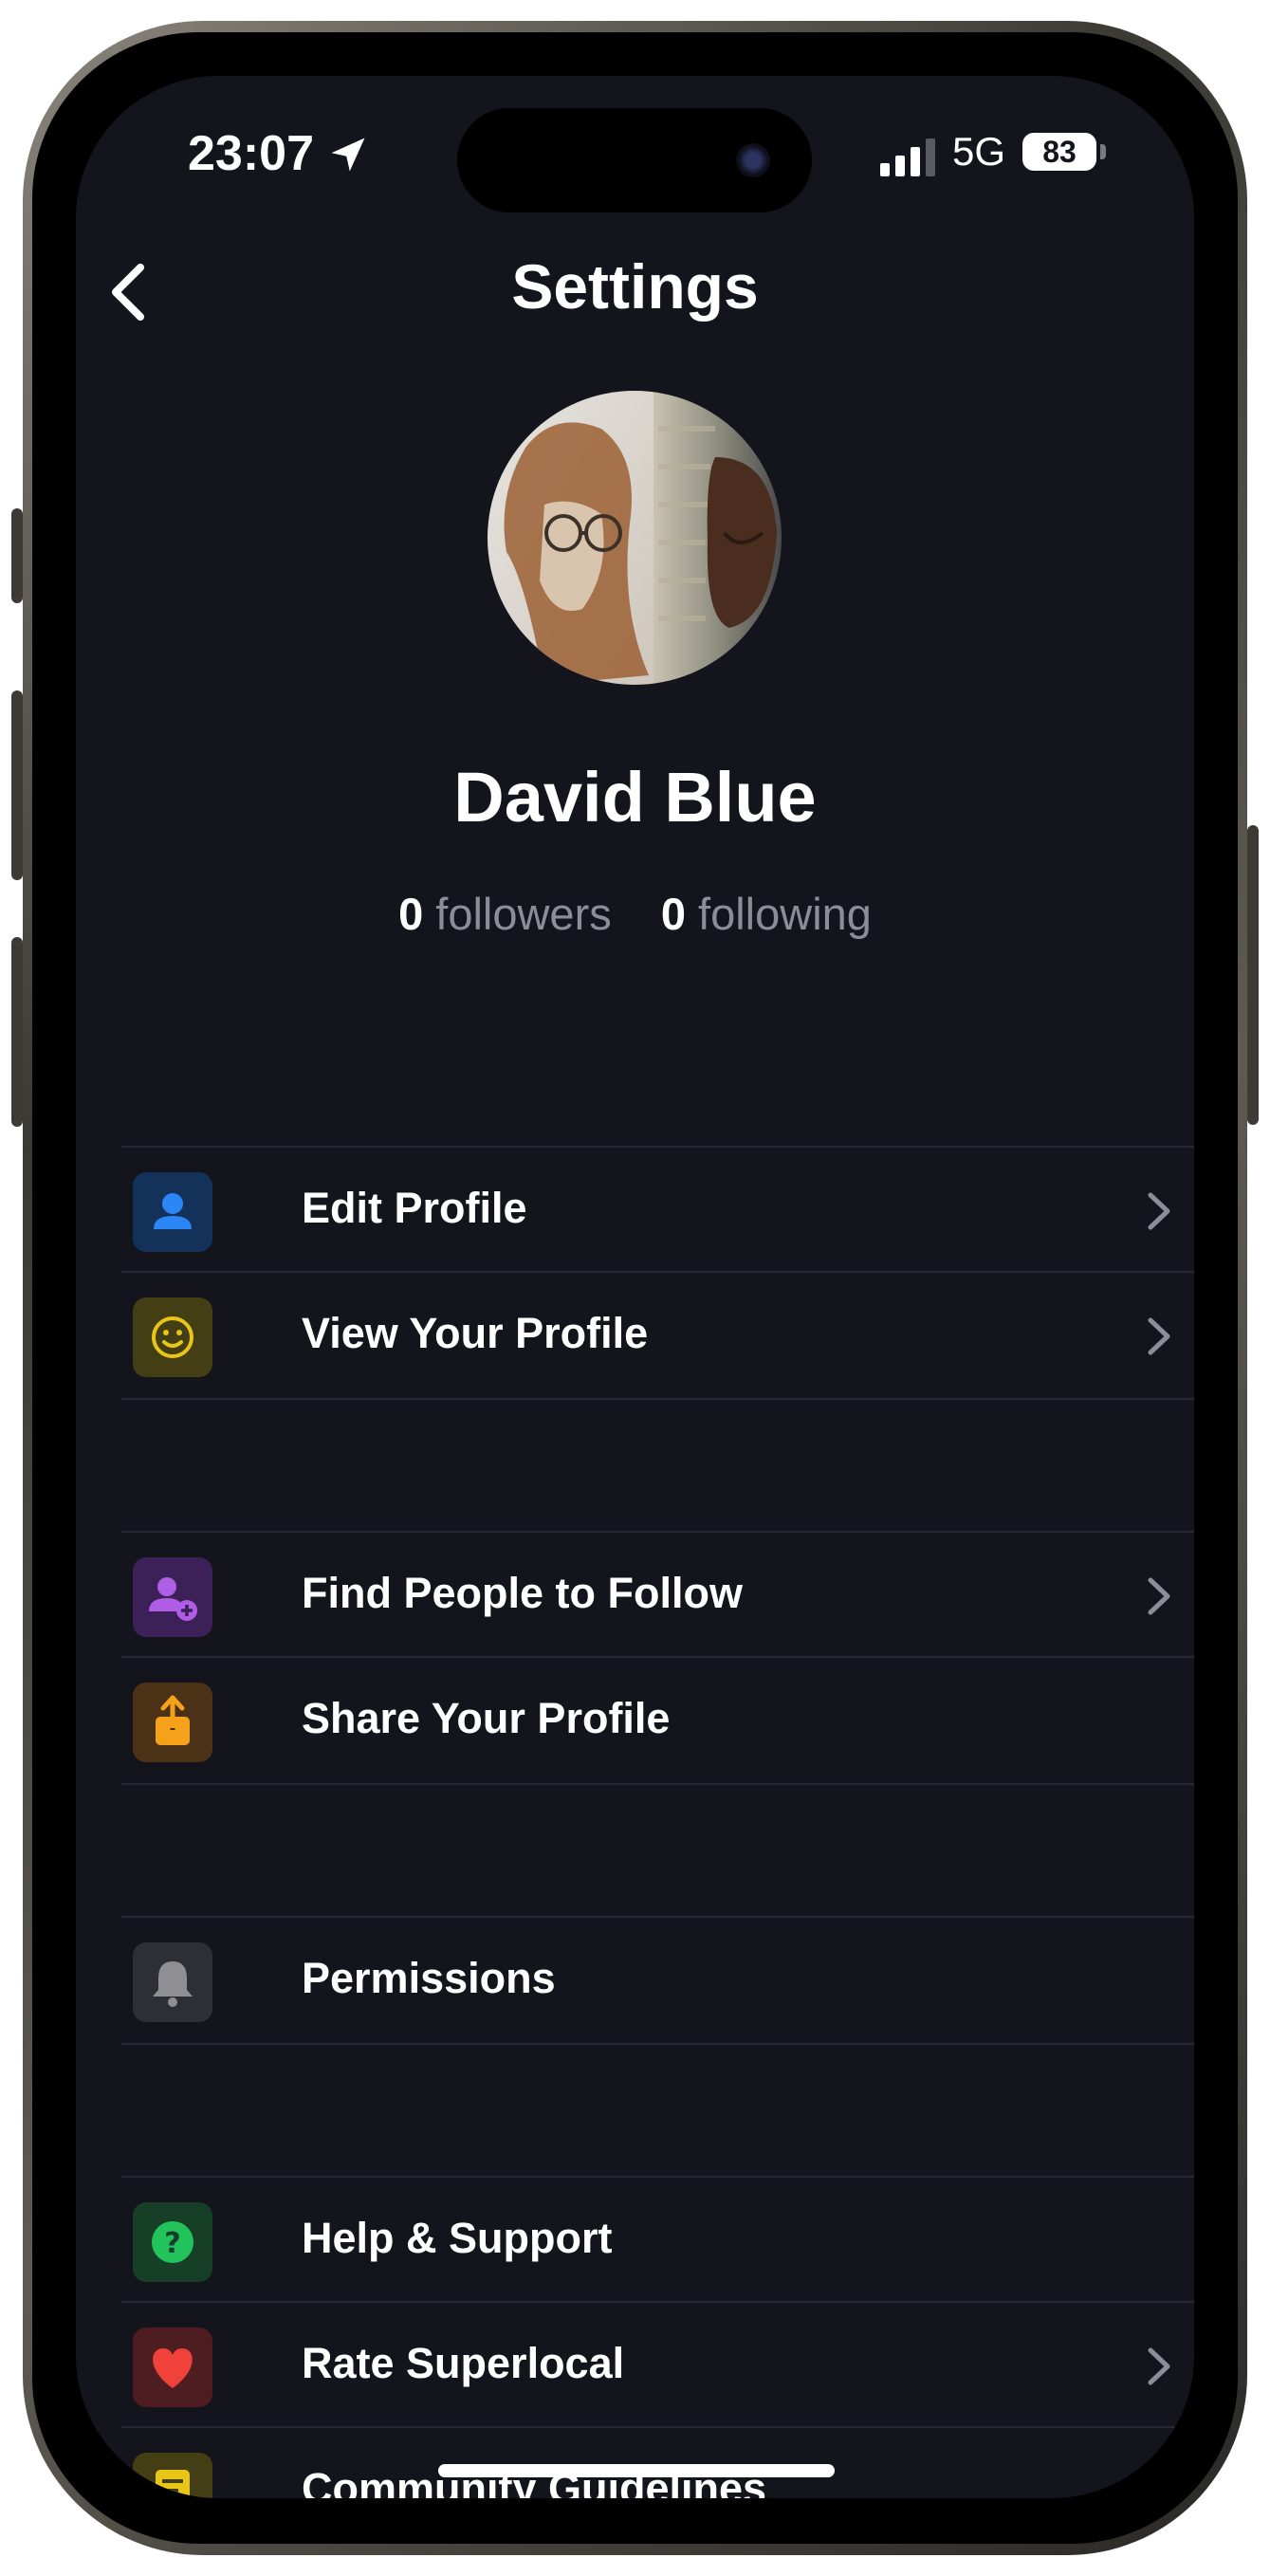  I want to click on document-icon, so click(172, 2475).